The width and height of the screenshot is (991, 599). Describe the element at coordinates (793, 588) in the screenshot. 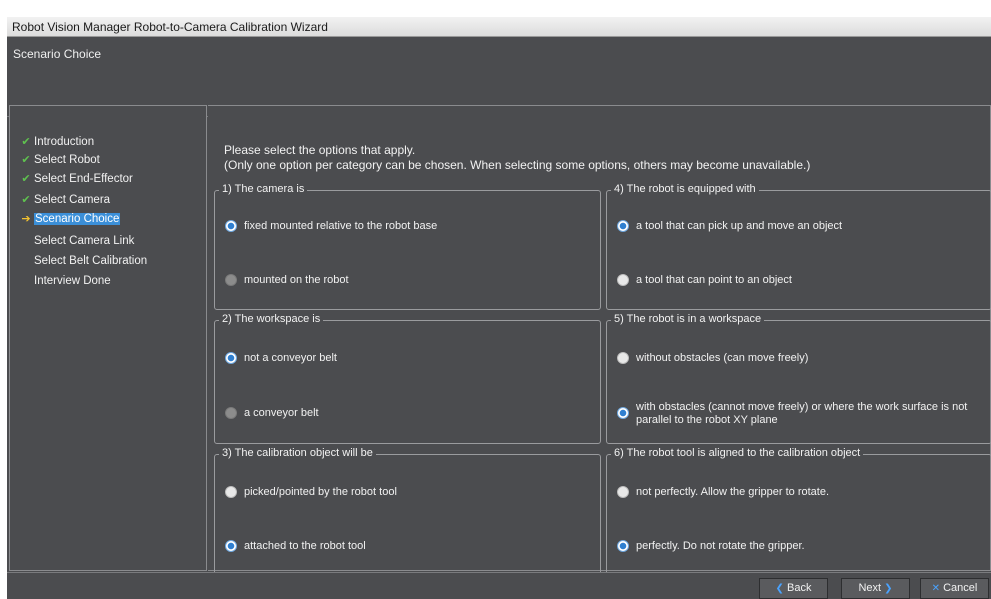

I see `back-button: ❮ Back` at that location.